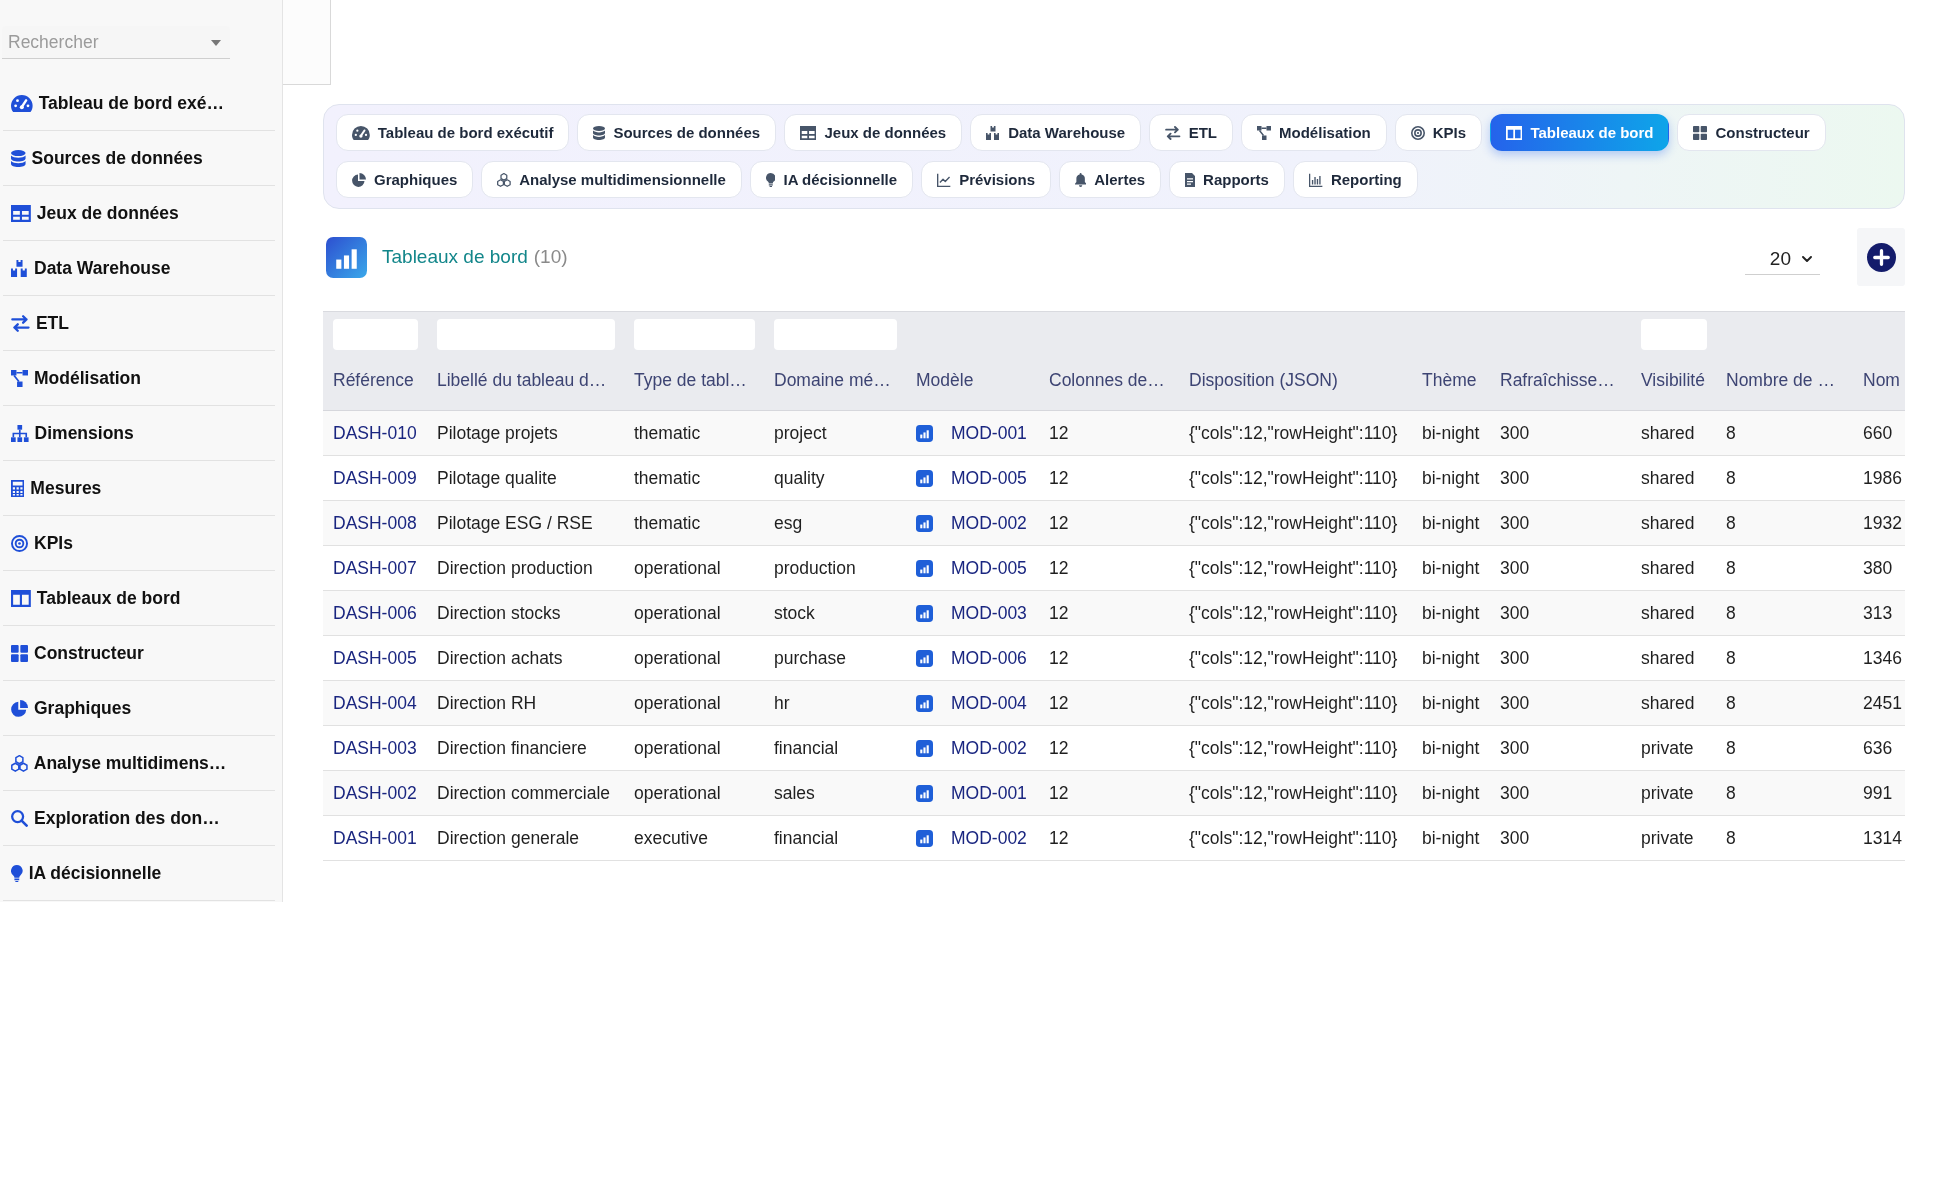 The image size is (1946, 1204). Describe the element at coordinates (1878, 748) in the screenshot. I see `table-cell: 636` at that location.